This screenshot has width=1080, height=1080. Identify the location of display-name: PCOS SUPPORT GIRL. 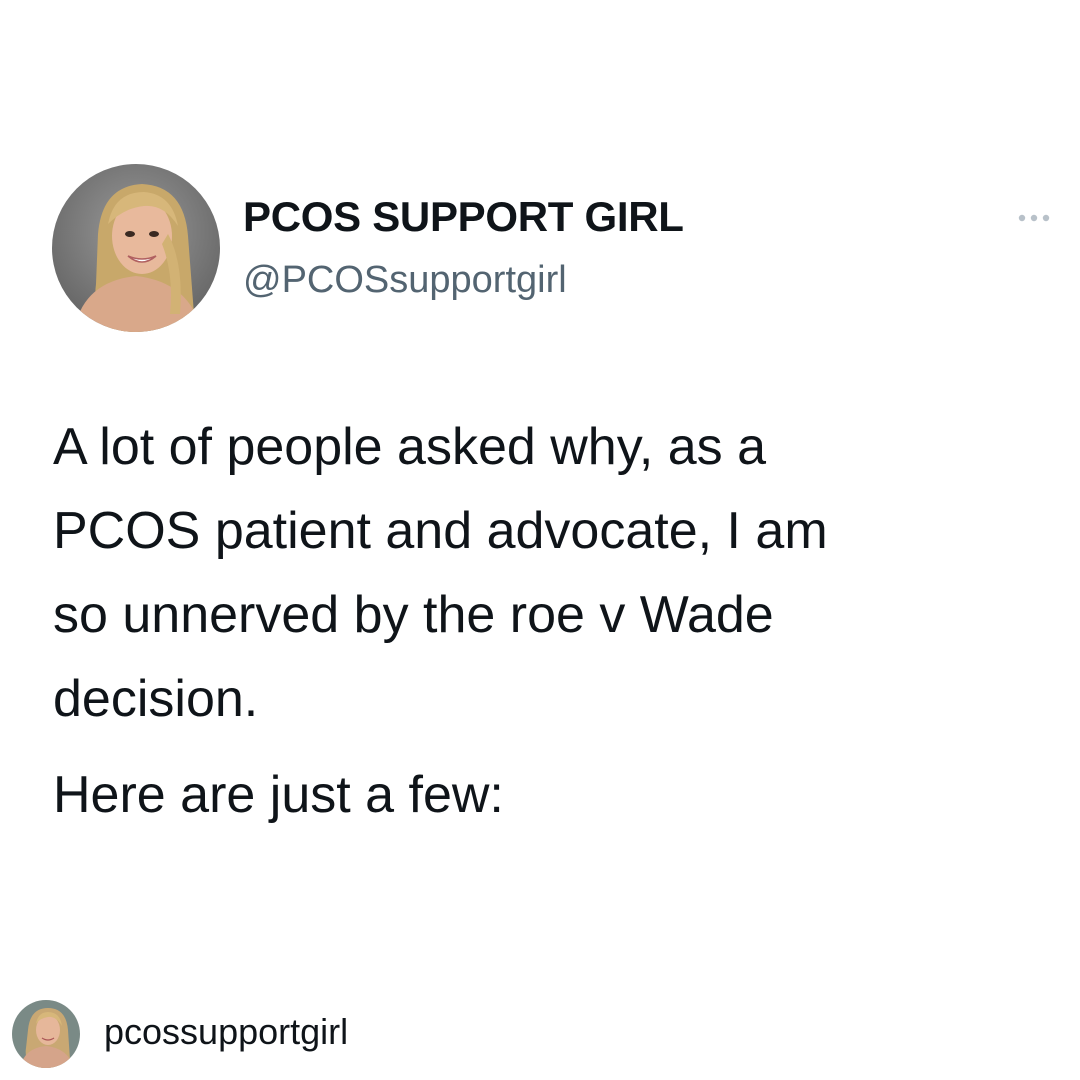
(463, 217).